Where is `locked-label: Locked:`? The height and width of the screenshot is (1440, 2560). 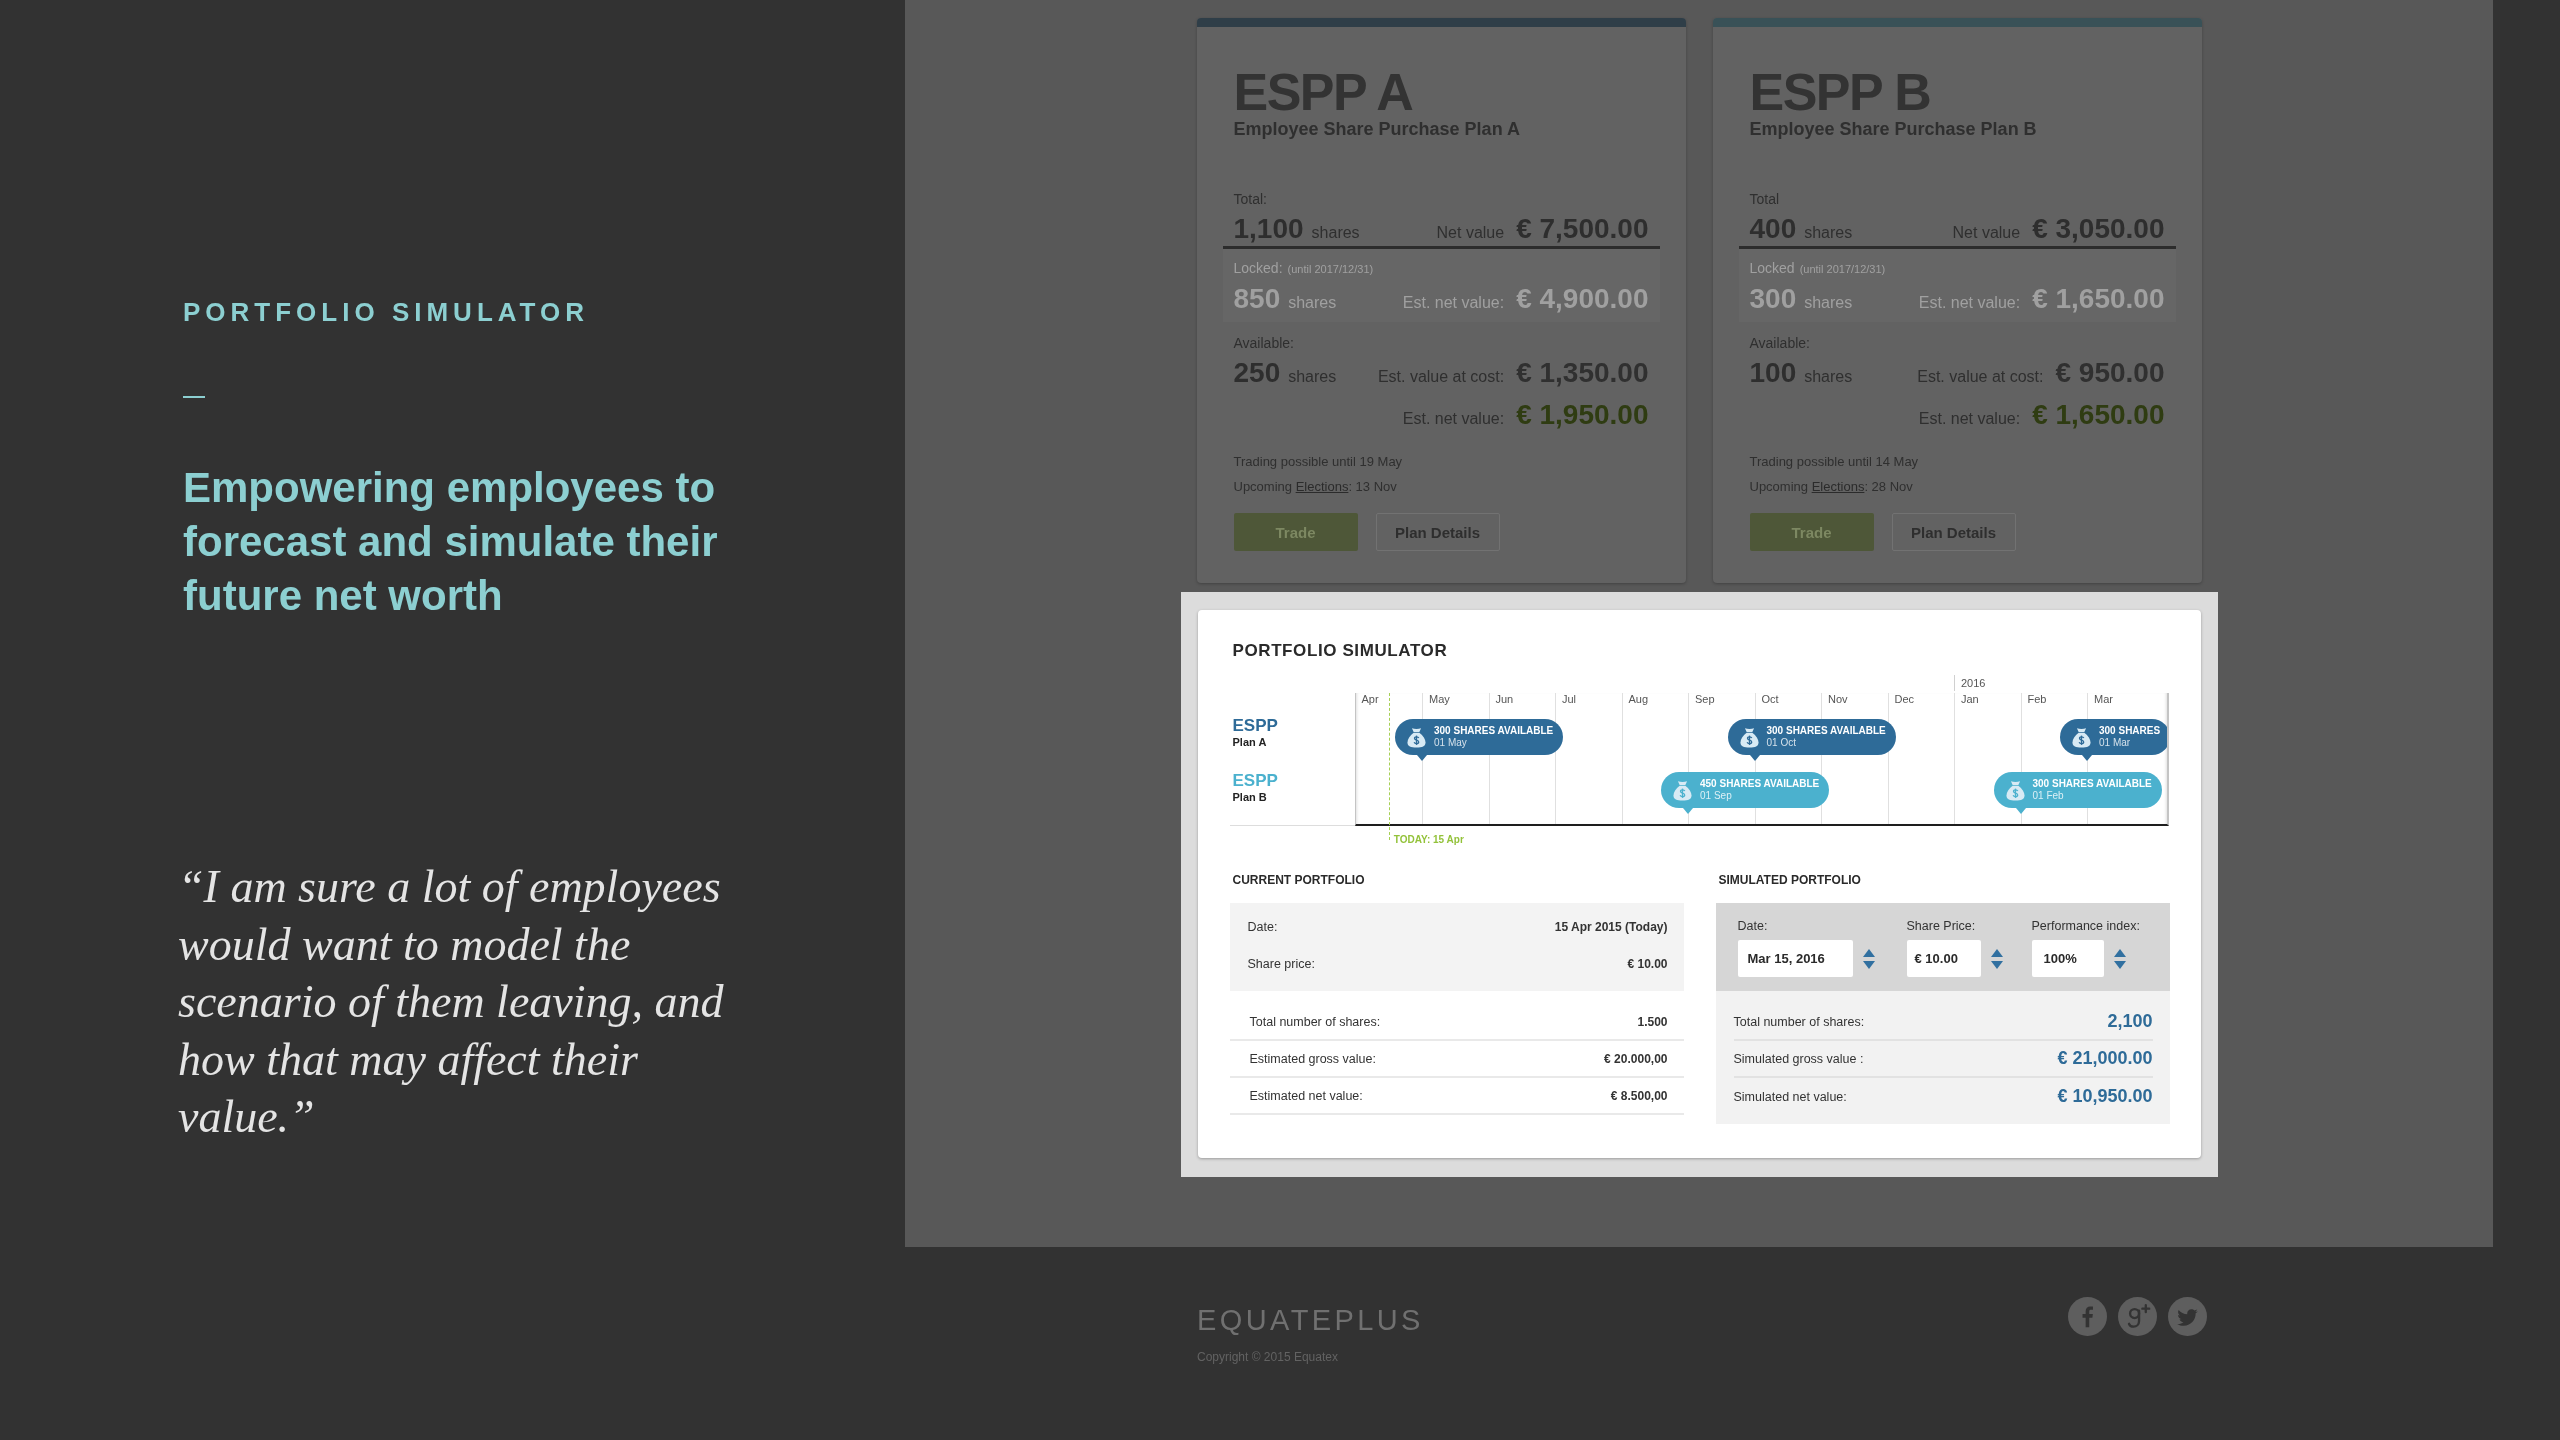
locked-label: Locked: is located at coordinates (1258, 268).